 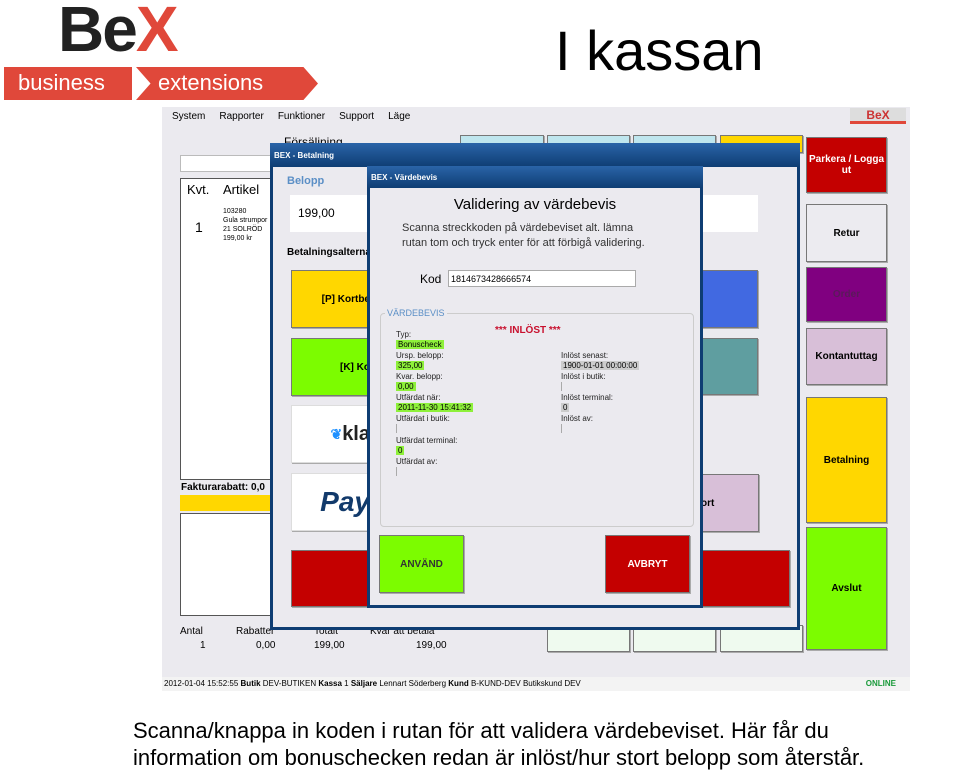 I want to click on total: 199,00, so click(x=329, y=645).